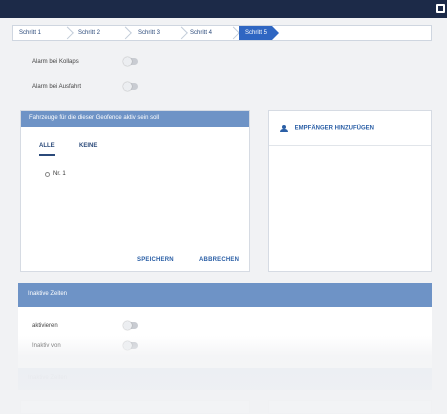 The image size is (447, 414). I want to click on inactive-from-label: Inaktiv von, so click(46, 346).